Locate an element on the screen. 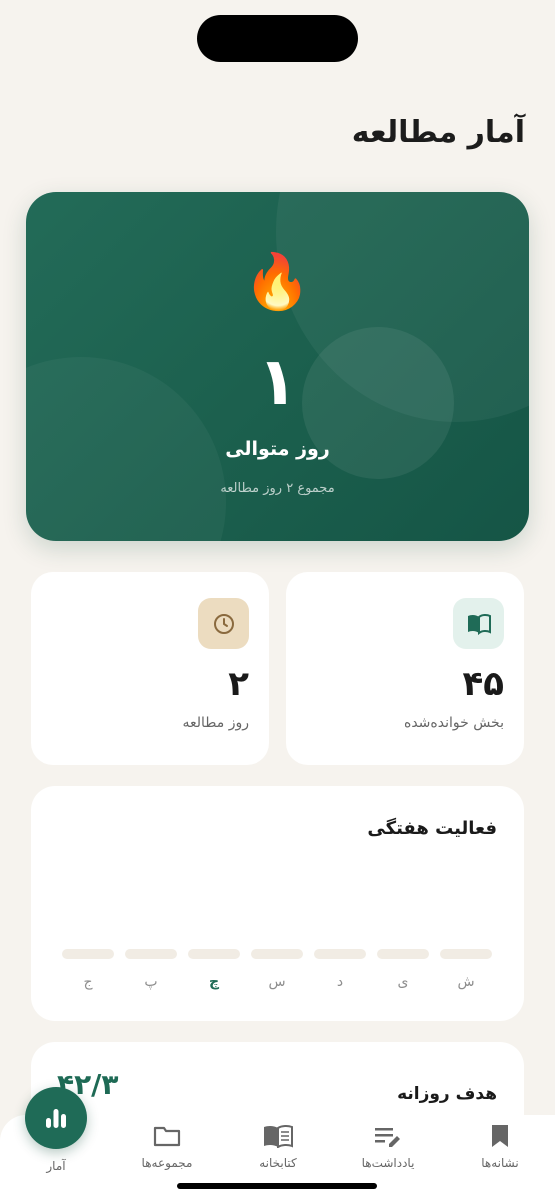 This screenshot has height=1200, width=555. day-label-today: چ is located at coordinates (214, 982).